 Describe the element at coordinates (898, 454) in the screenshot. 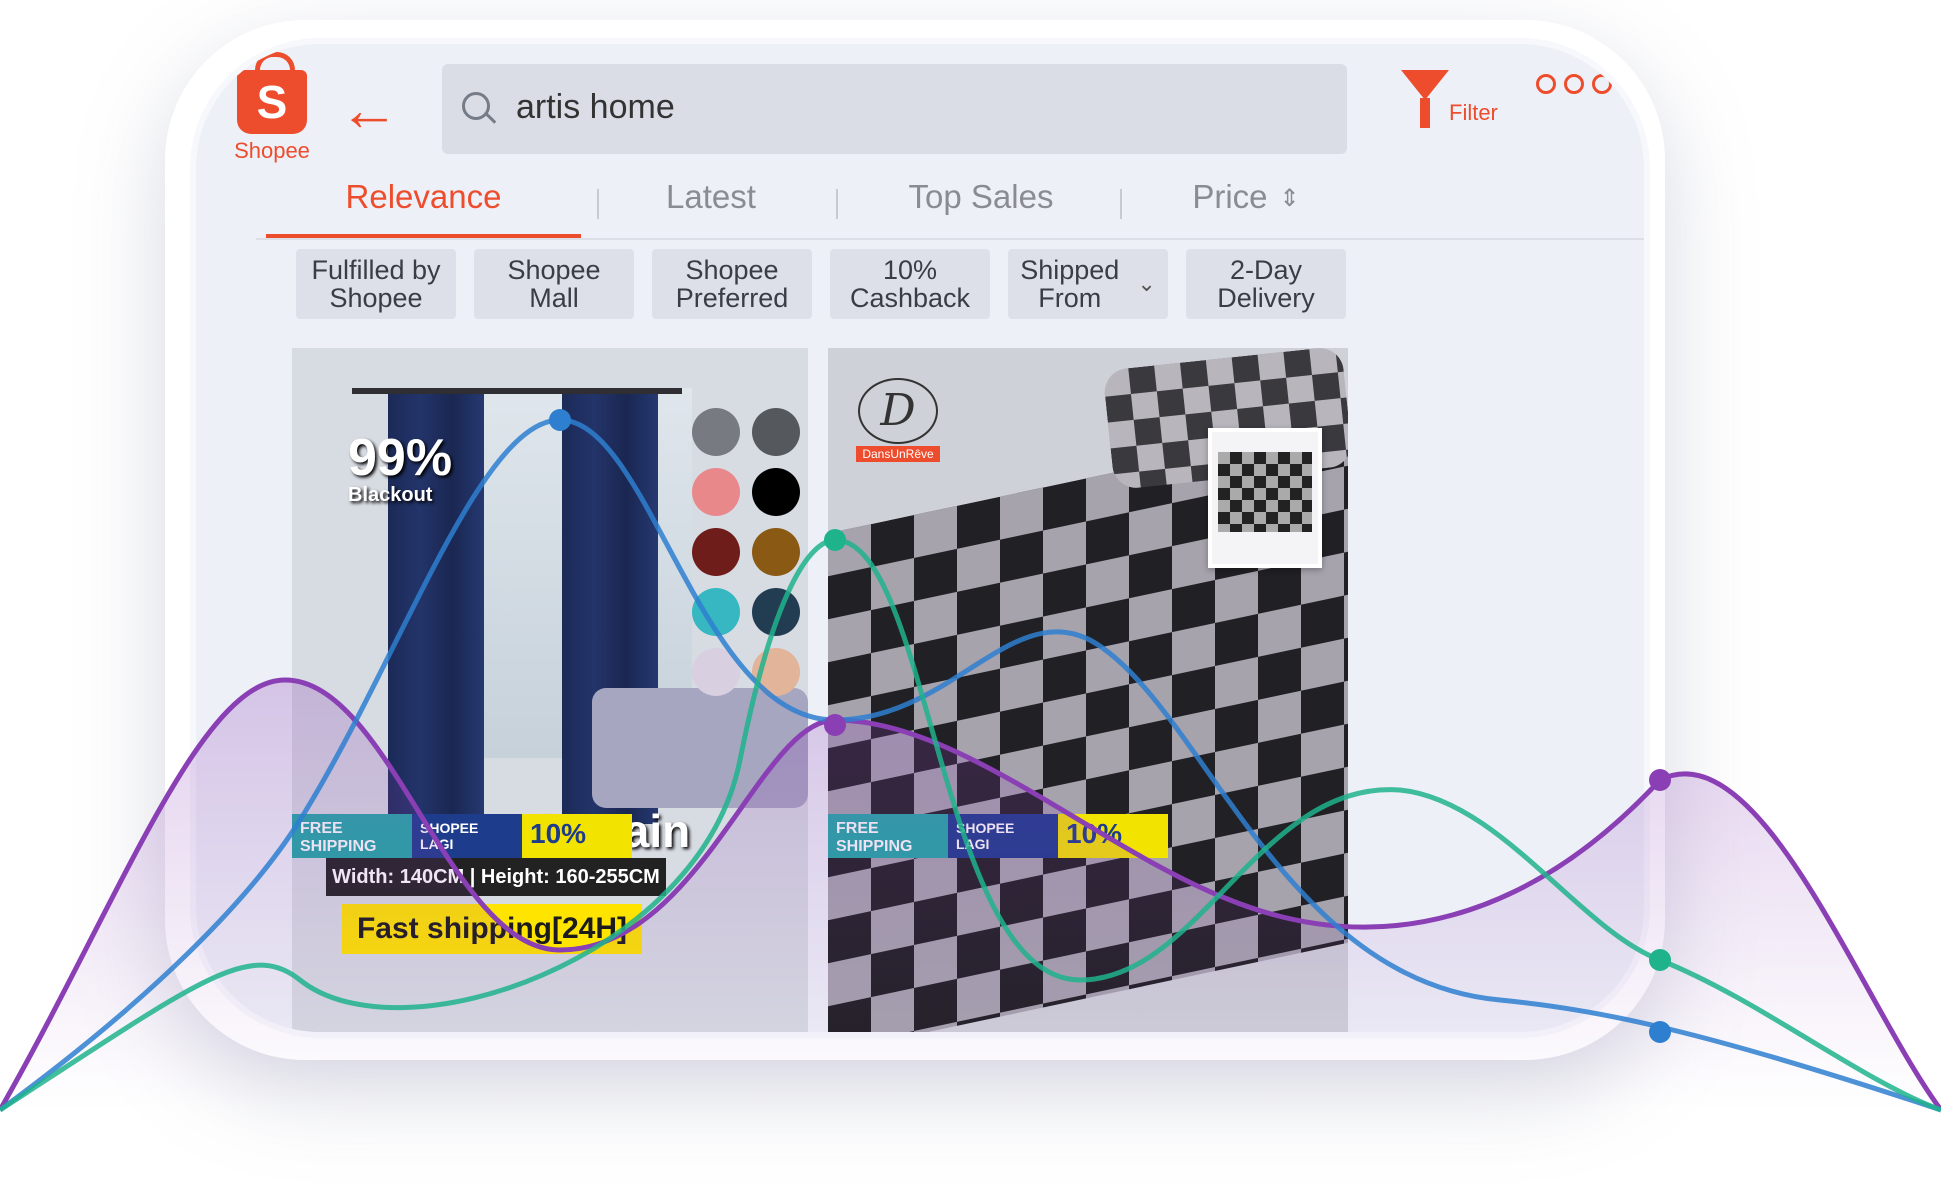

I see `brand-name: DansUnRêve` at that location.